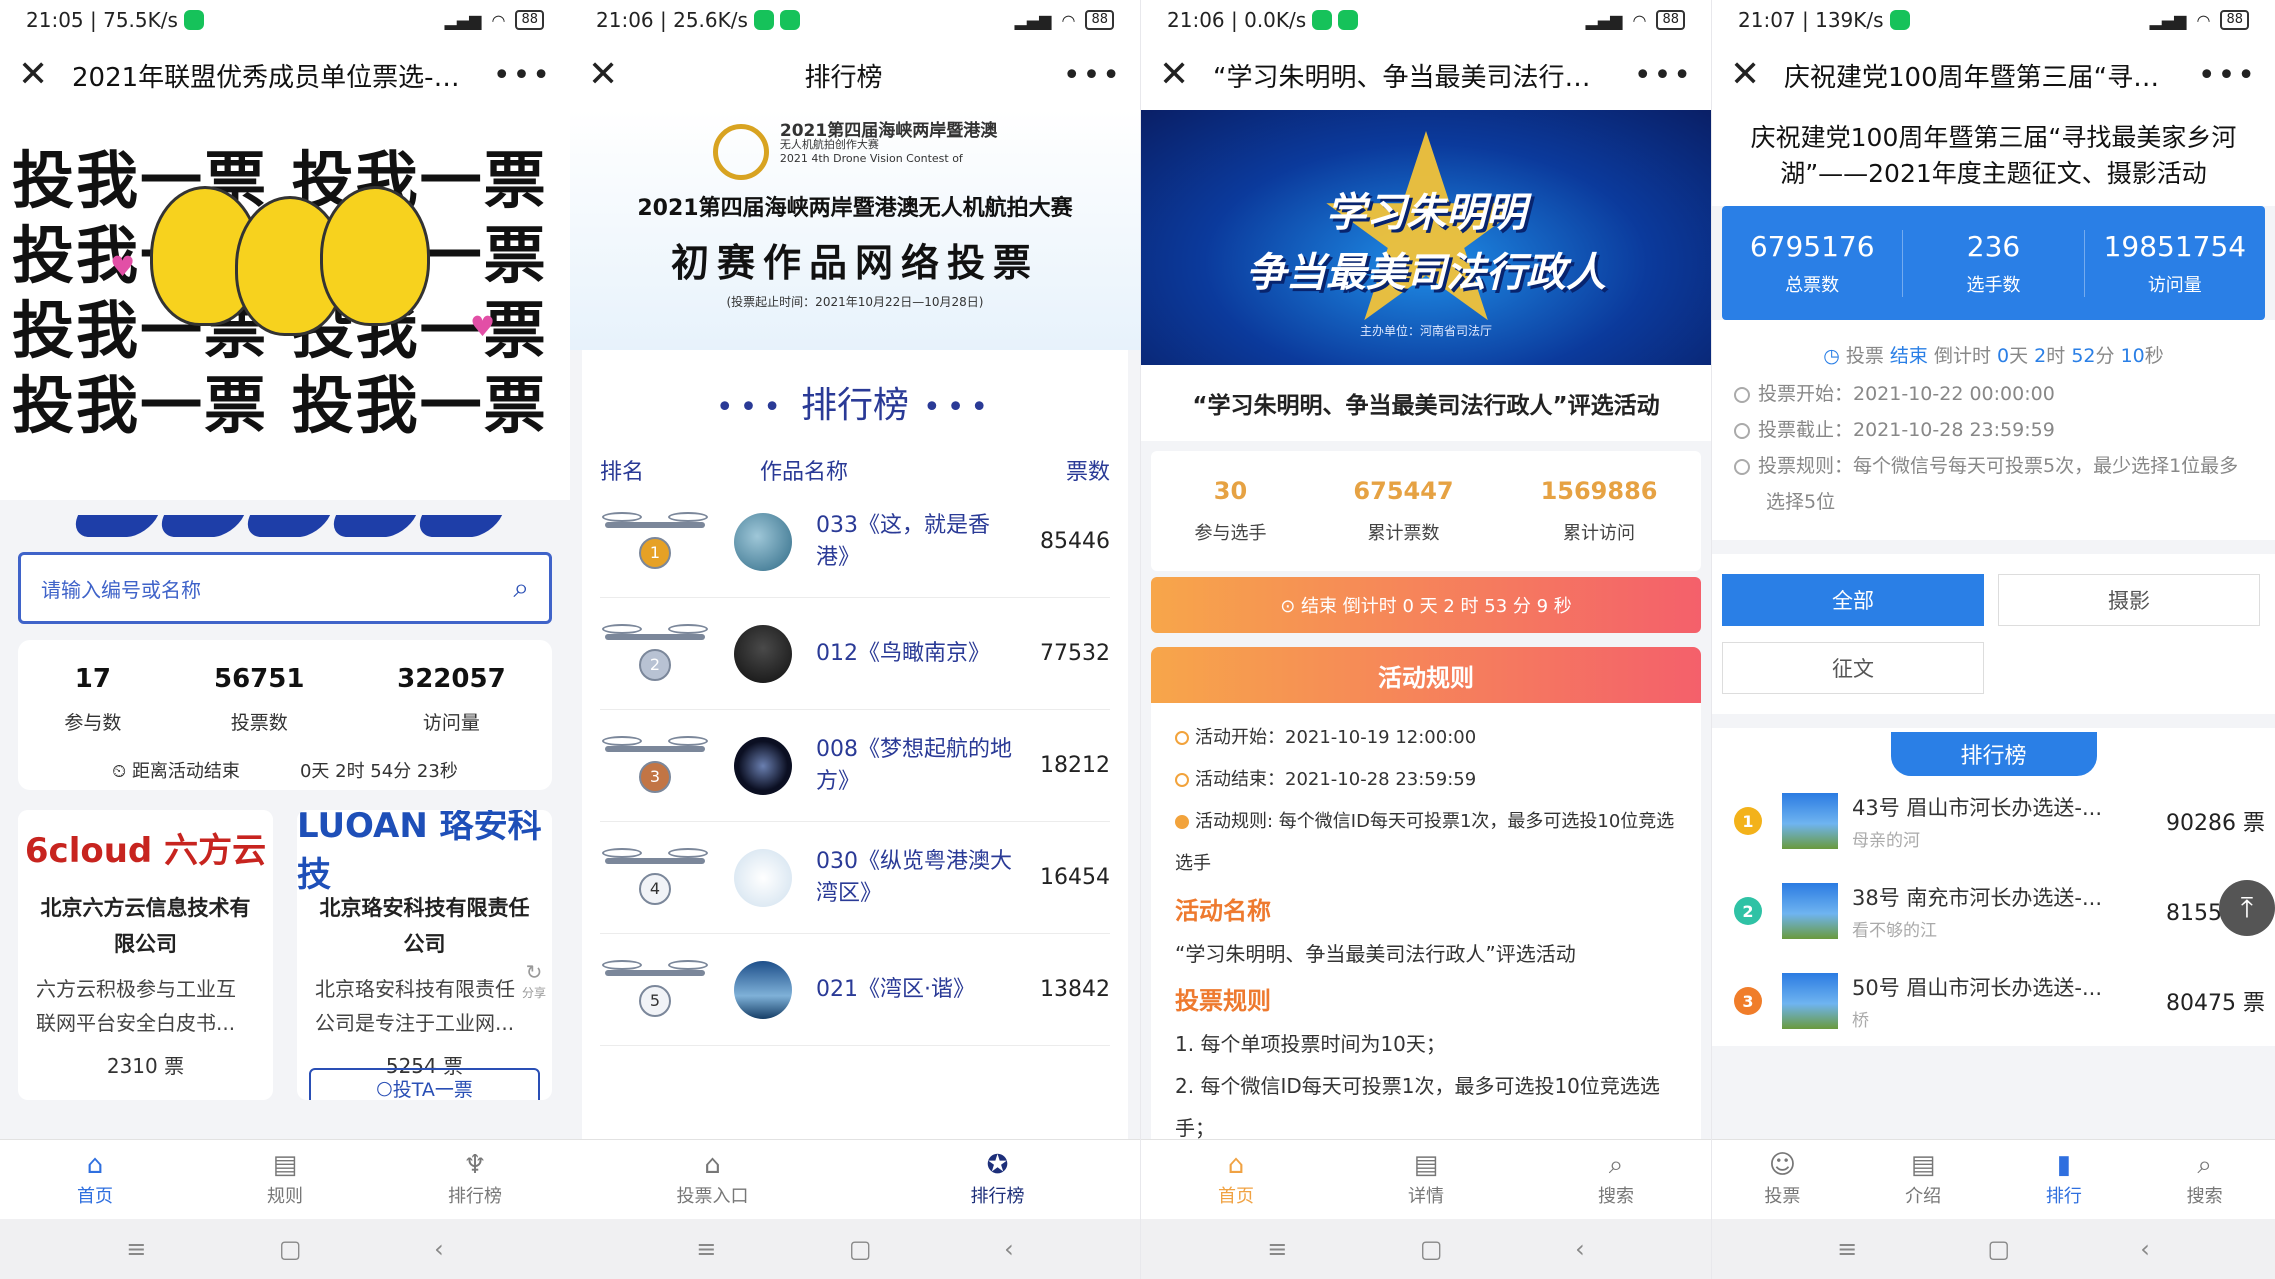  What do you see at coordinates (1748, 911) in the screenshot?
I see `medal-icon: 2` at bounding box center [1748, 911].